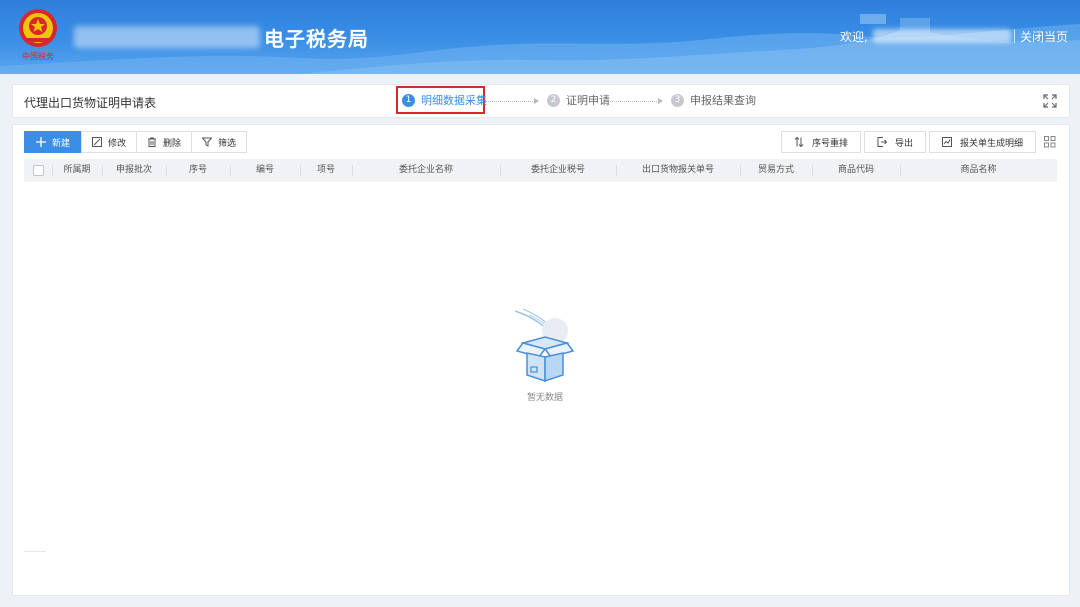 The width and height of the screenshot is (1080, 607). Describe the element at coordinates (544, 345) in the screenshot. I see `empty-box-icon` at that location.